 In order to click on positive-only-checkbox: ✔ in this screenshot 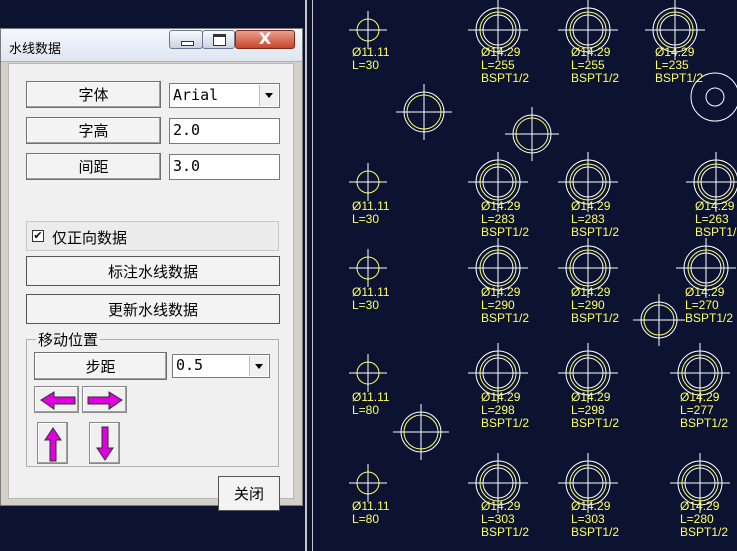, I will do `click(38, 236)`.